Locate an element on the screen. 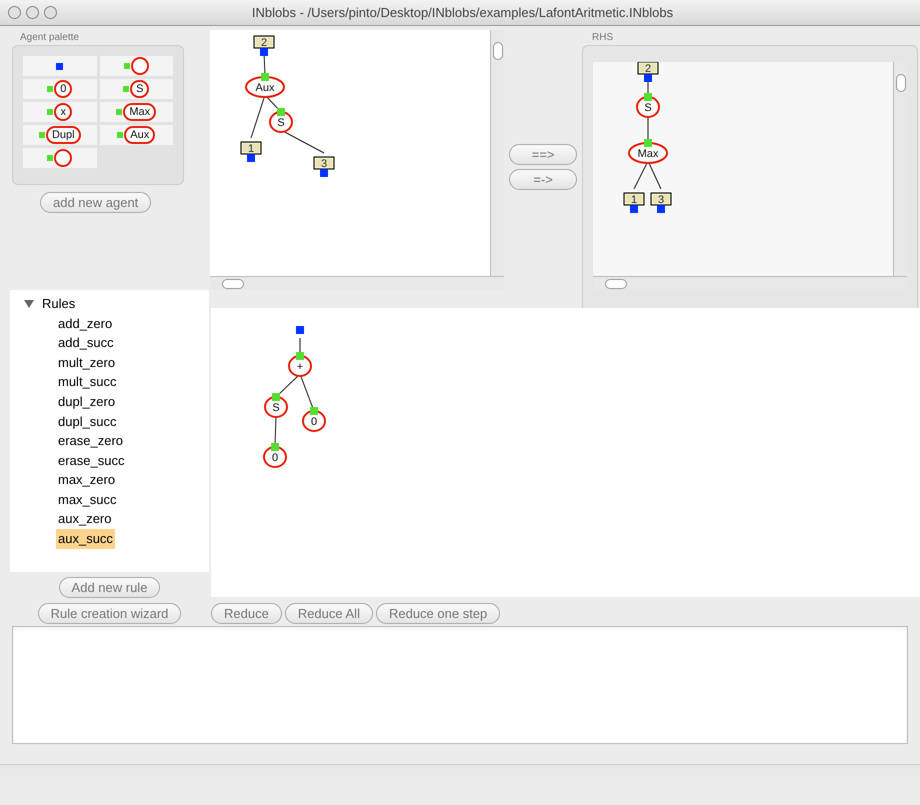 This screenshot has width=920, height=805. palette-agent: 0 is located at coordinates (63, 89).